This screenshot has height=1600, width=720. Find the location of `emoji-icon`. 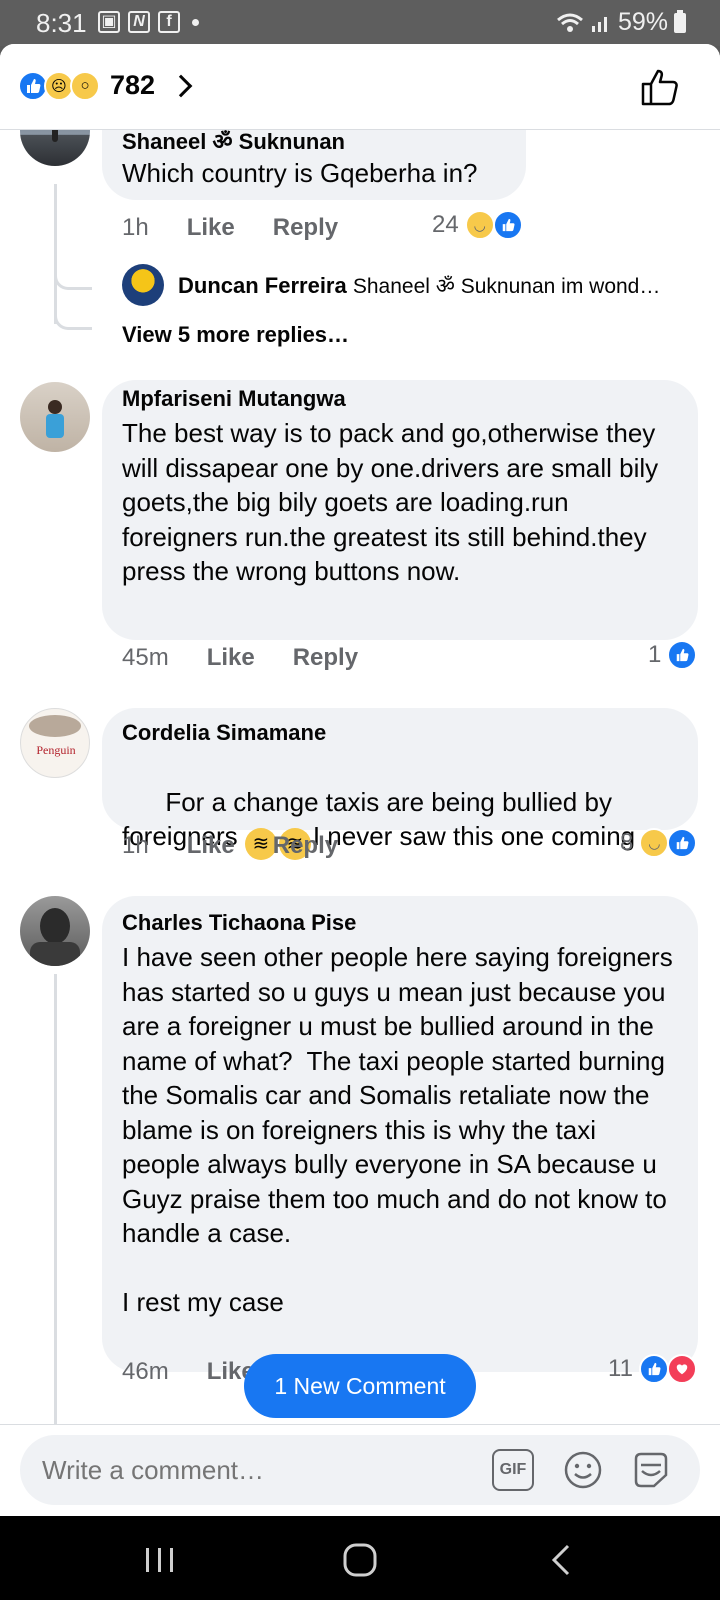

emoji-icon is located at coordinates (583, 1470).